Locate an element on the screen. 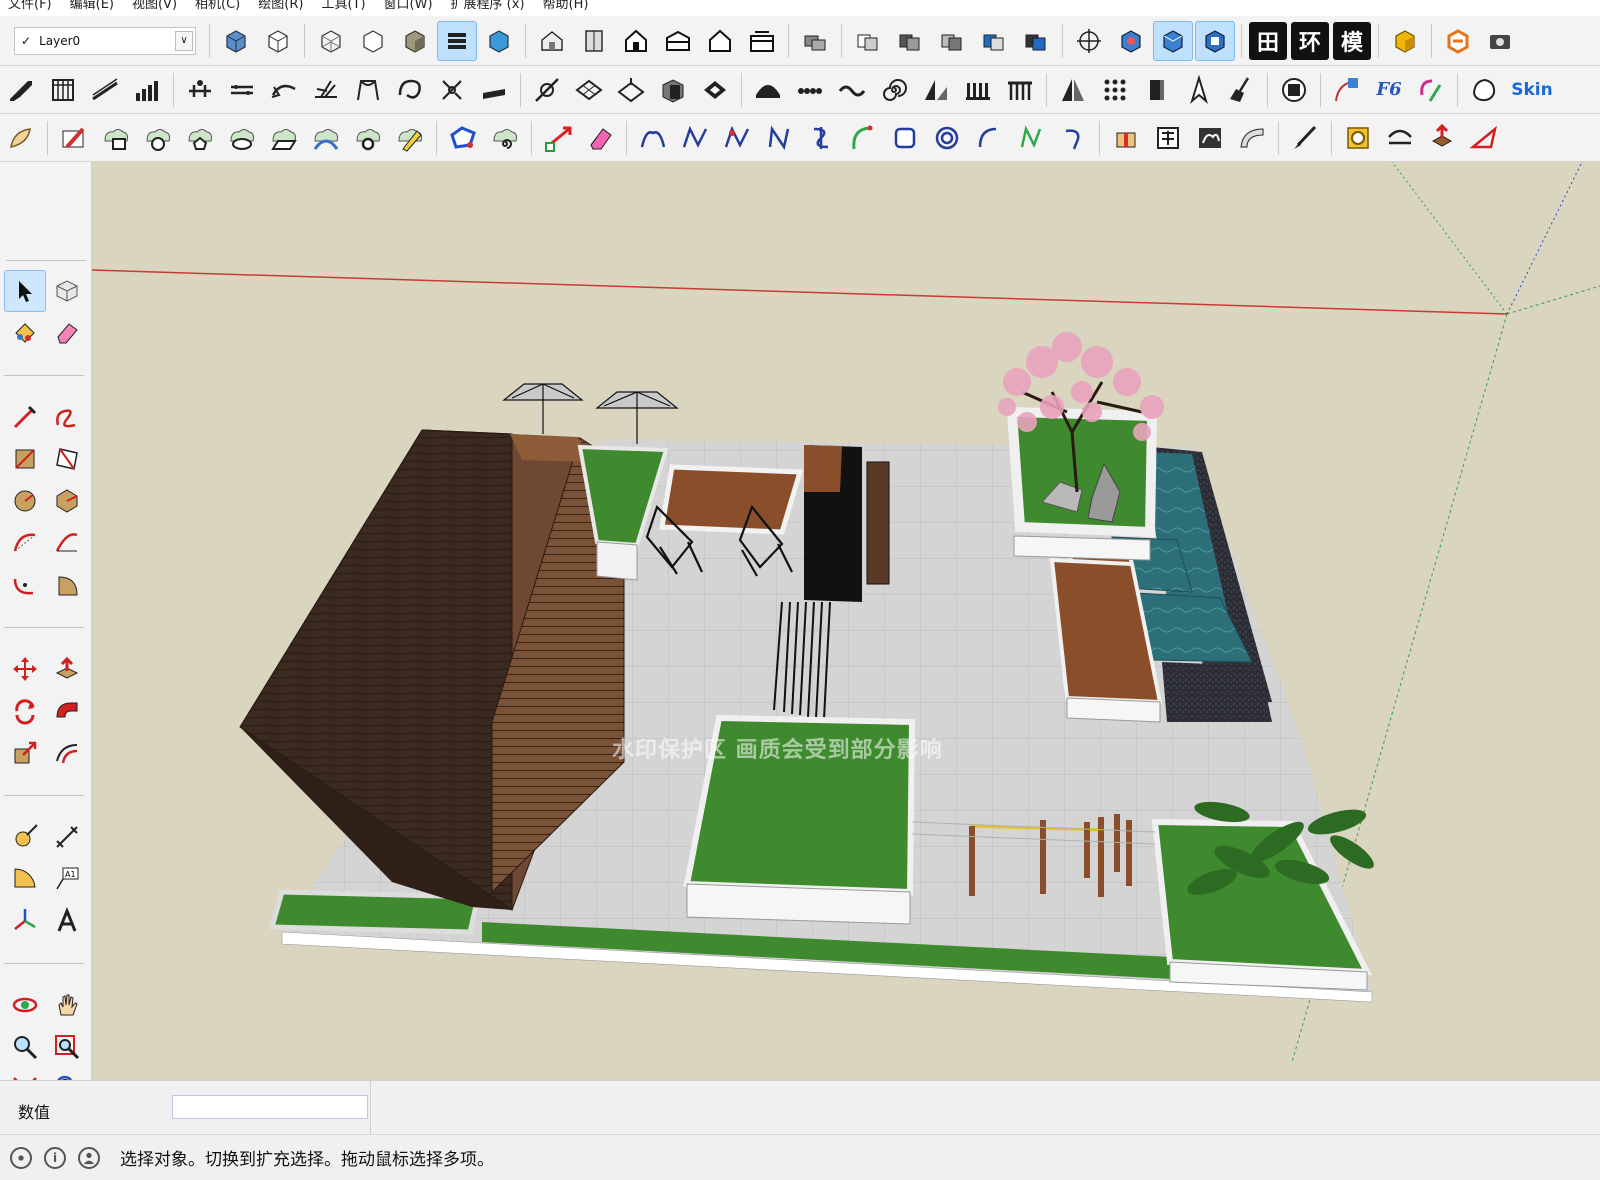  concentric-icon is located at coordinates (947, 138).